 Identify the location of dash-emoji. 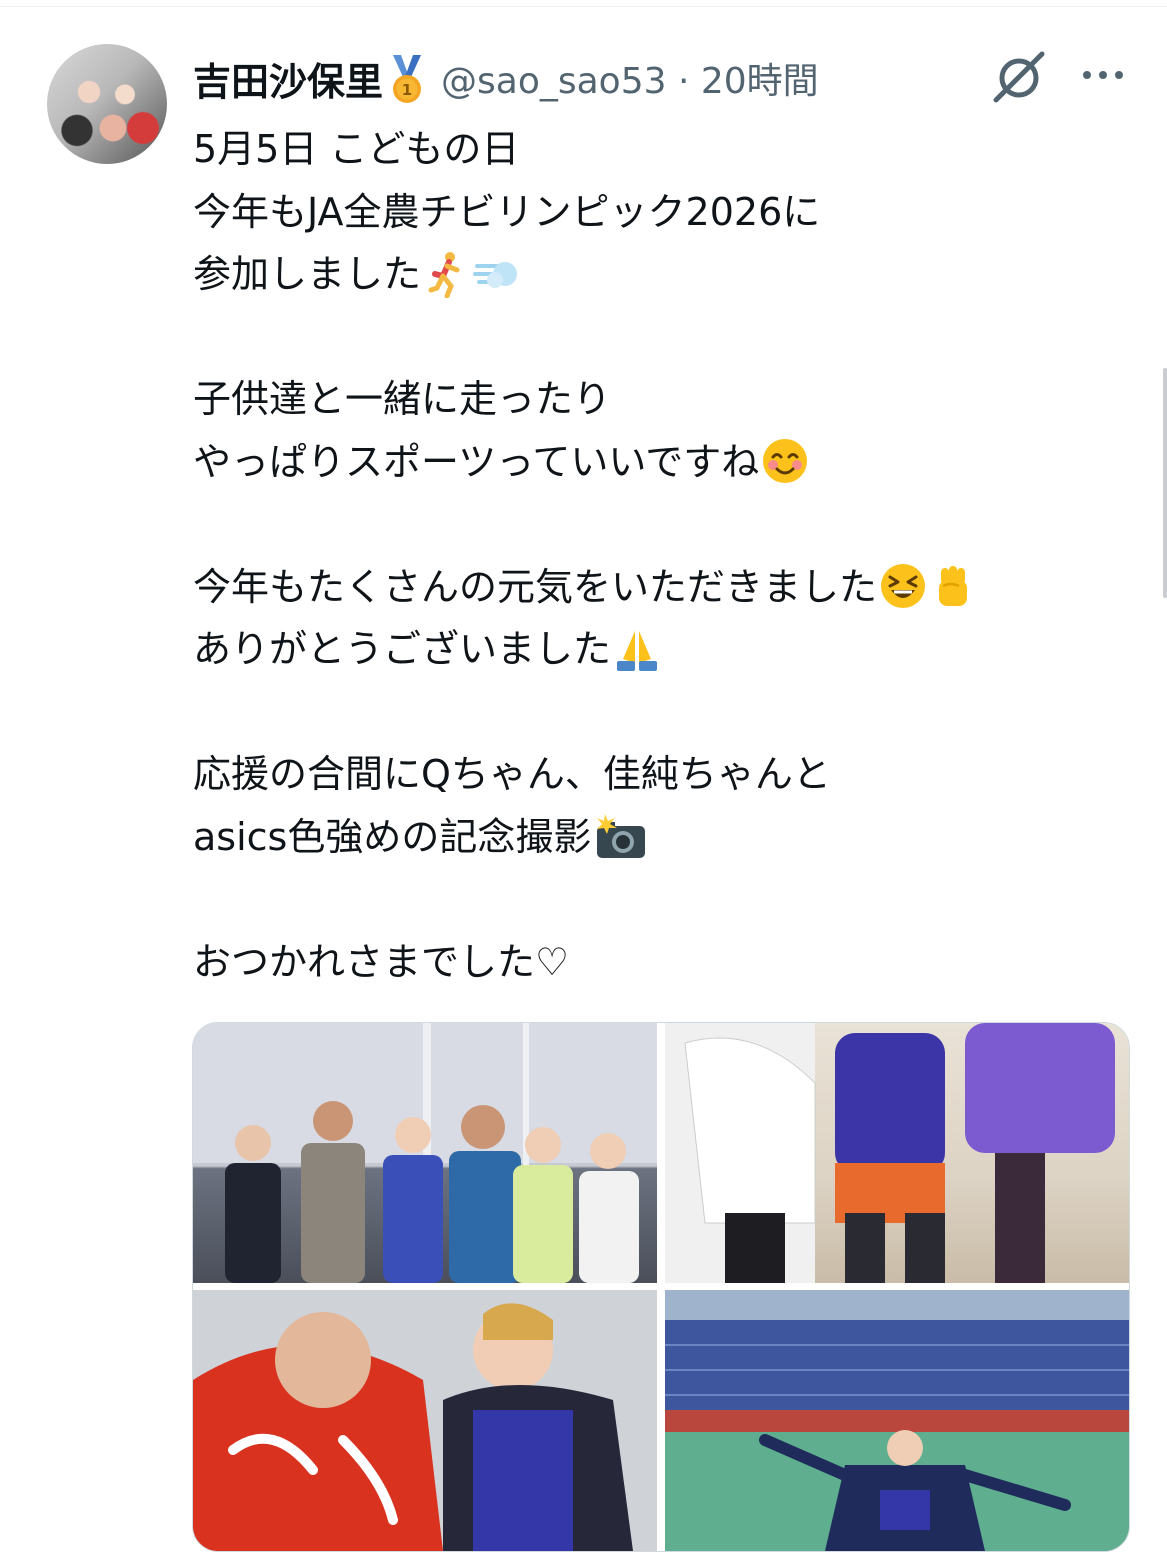
(497, 274).